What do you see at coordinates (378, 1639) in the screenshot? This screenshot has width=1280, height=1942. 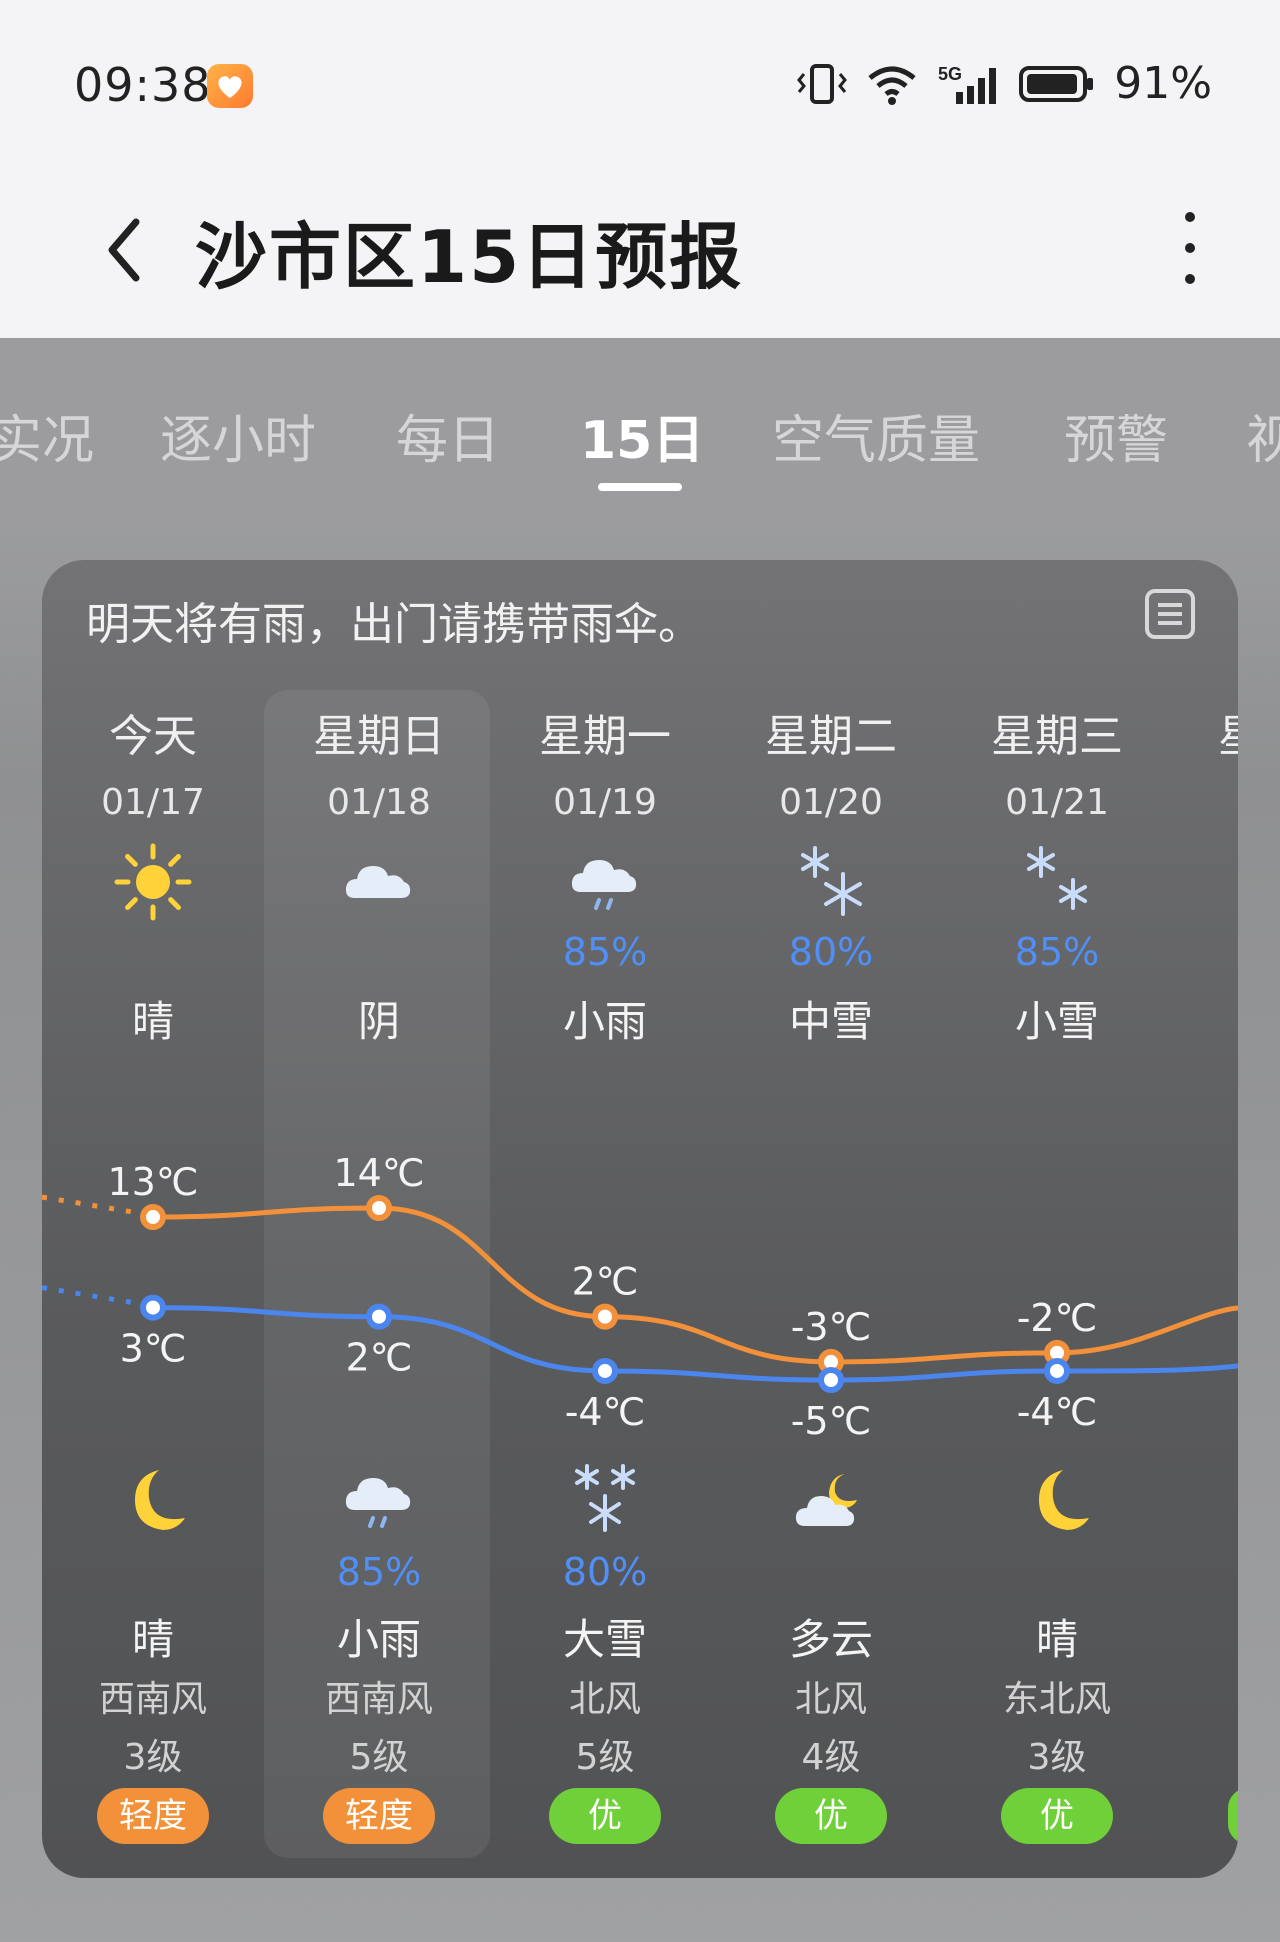 I see `night-condition: 小雨` at bounding box center [378, 1639].